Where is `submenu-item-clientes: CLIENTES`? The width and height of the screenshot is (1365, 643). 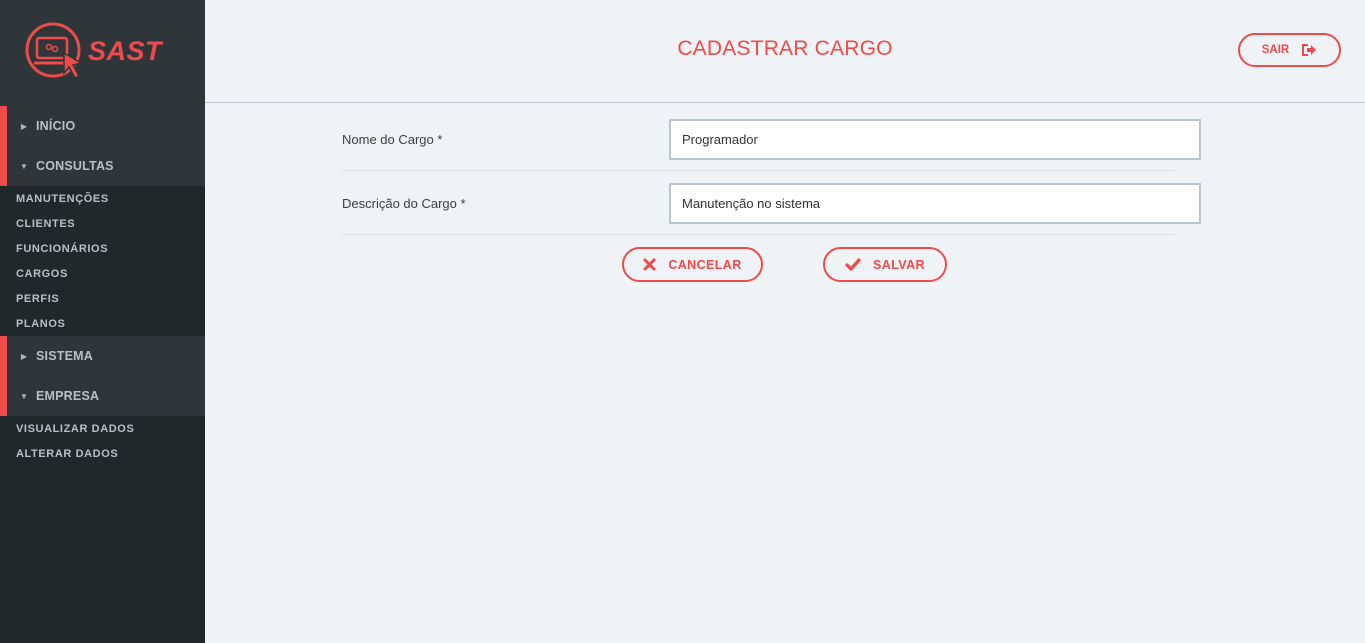 submenu-item-clientes: CLIENTES is located at coordinates (102, 223).